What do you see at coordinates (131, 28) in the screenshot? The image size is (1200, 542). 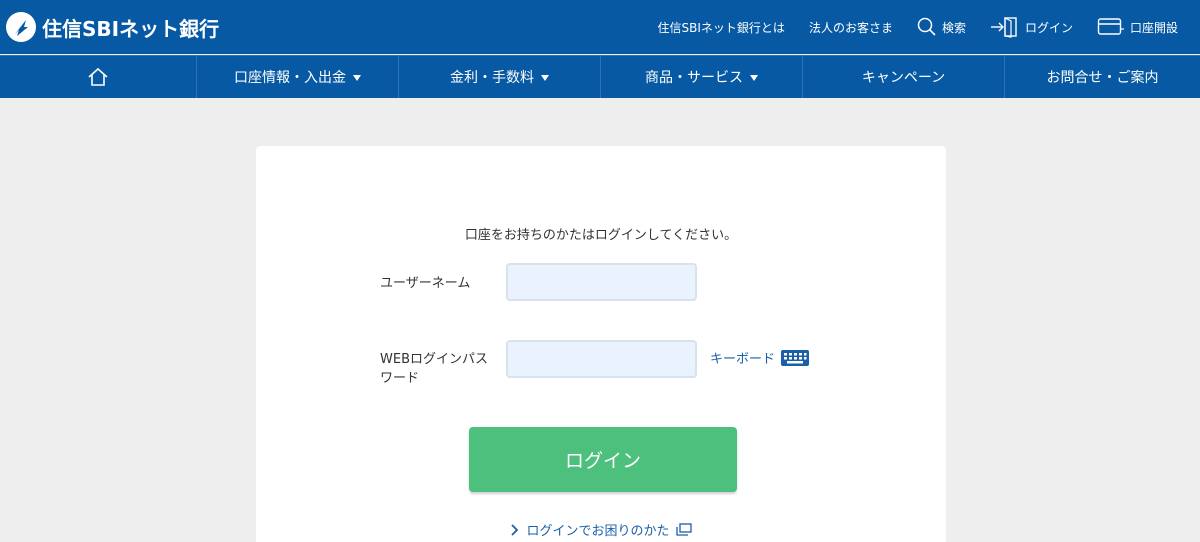 I see `logo-text: 住信SBIネット銀行` at bounding box center [131, 28].